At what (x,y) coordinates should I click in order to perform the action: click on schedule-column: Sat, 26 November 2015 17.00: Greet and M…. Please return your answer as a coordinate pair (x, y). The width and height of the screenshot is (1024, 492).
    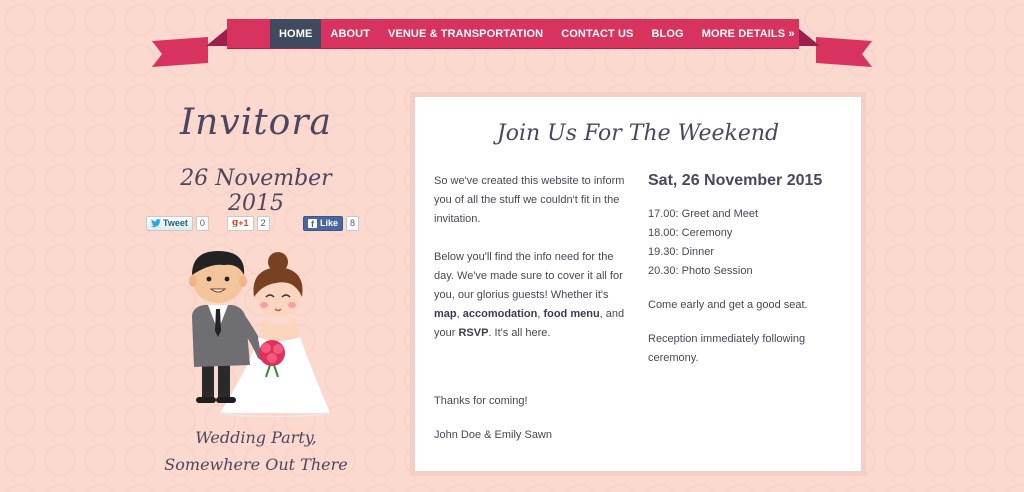
    Looking at the image, I should click on (748, 270).